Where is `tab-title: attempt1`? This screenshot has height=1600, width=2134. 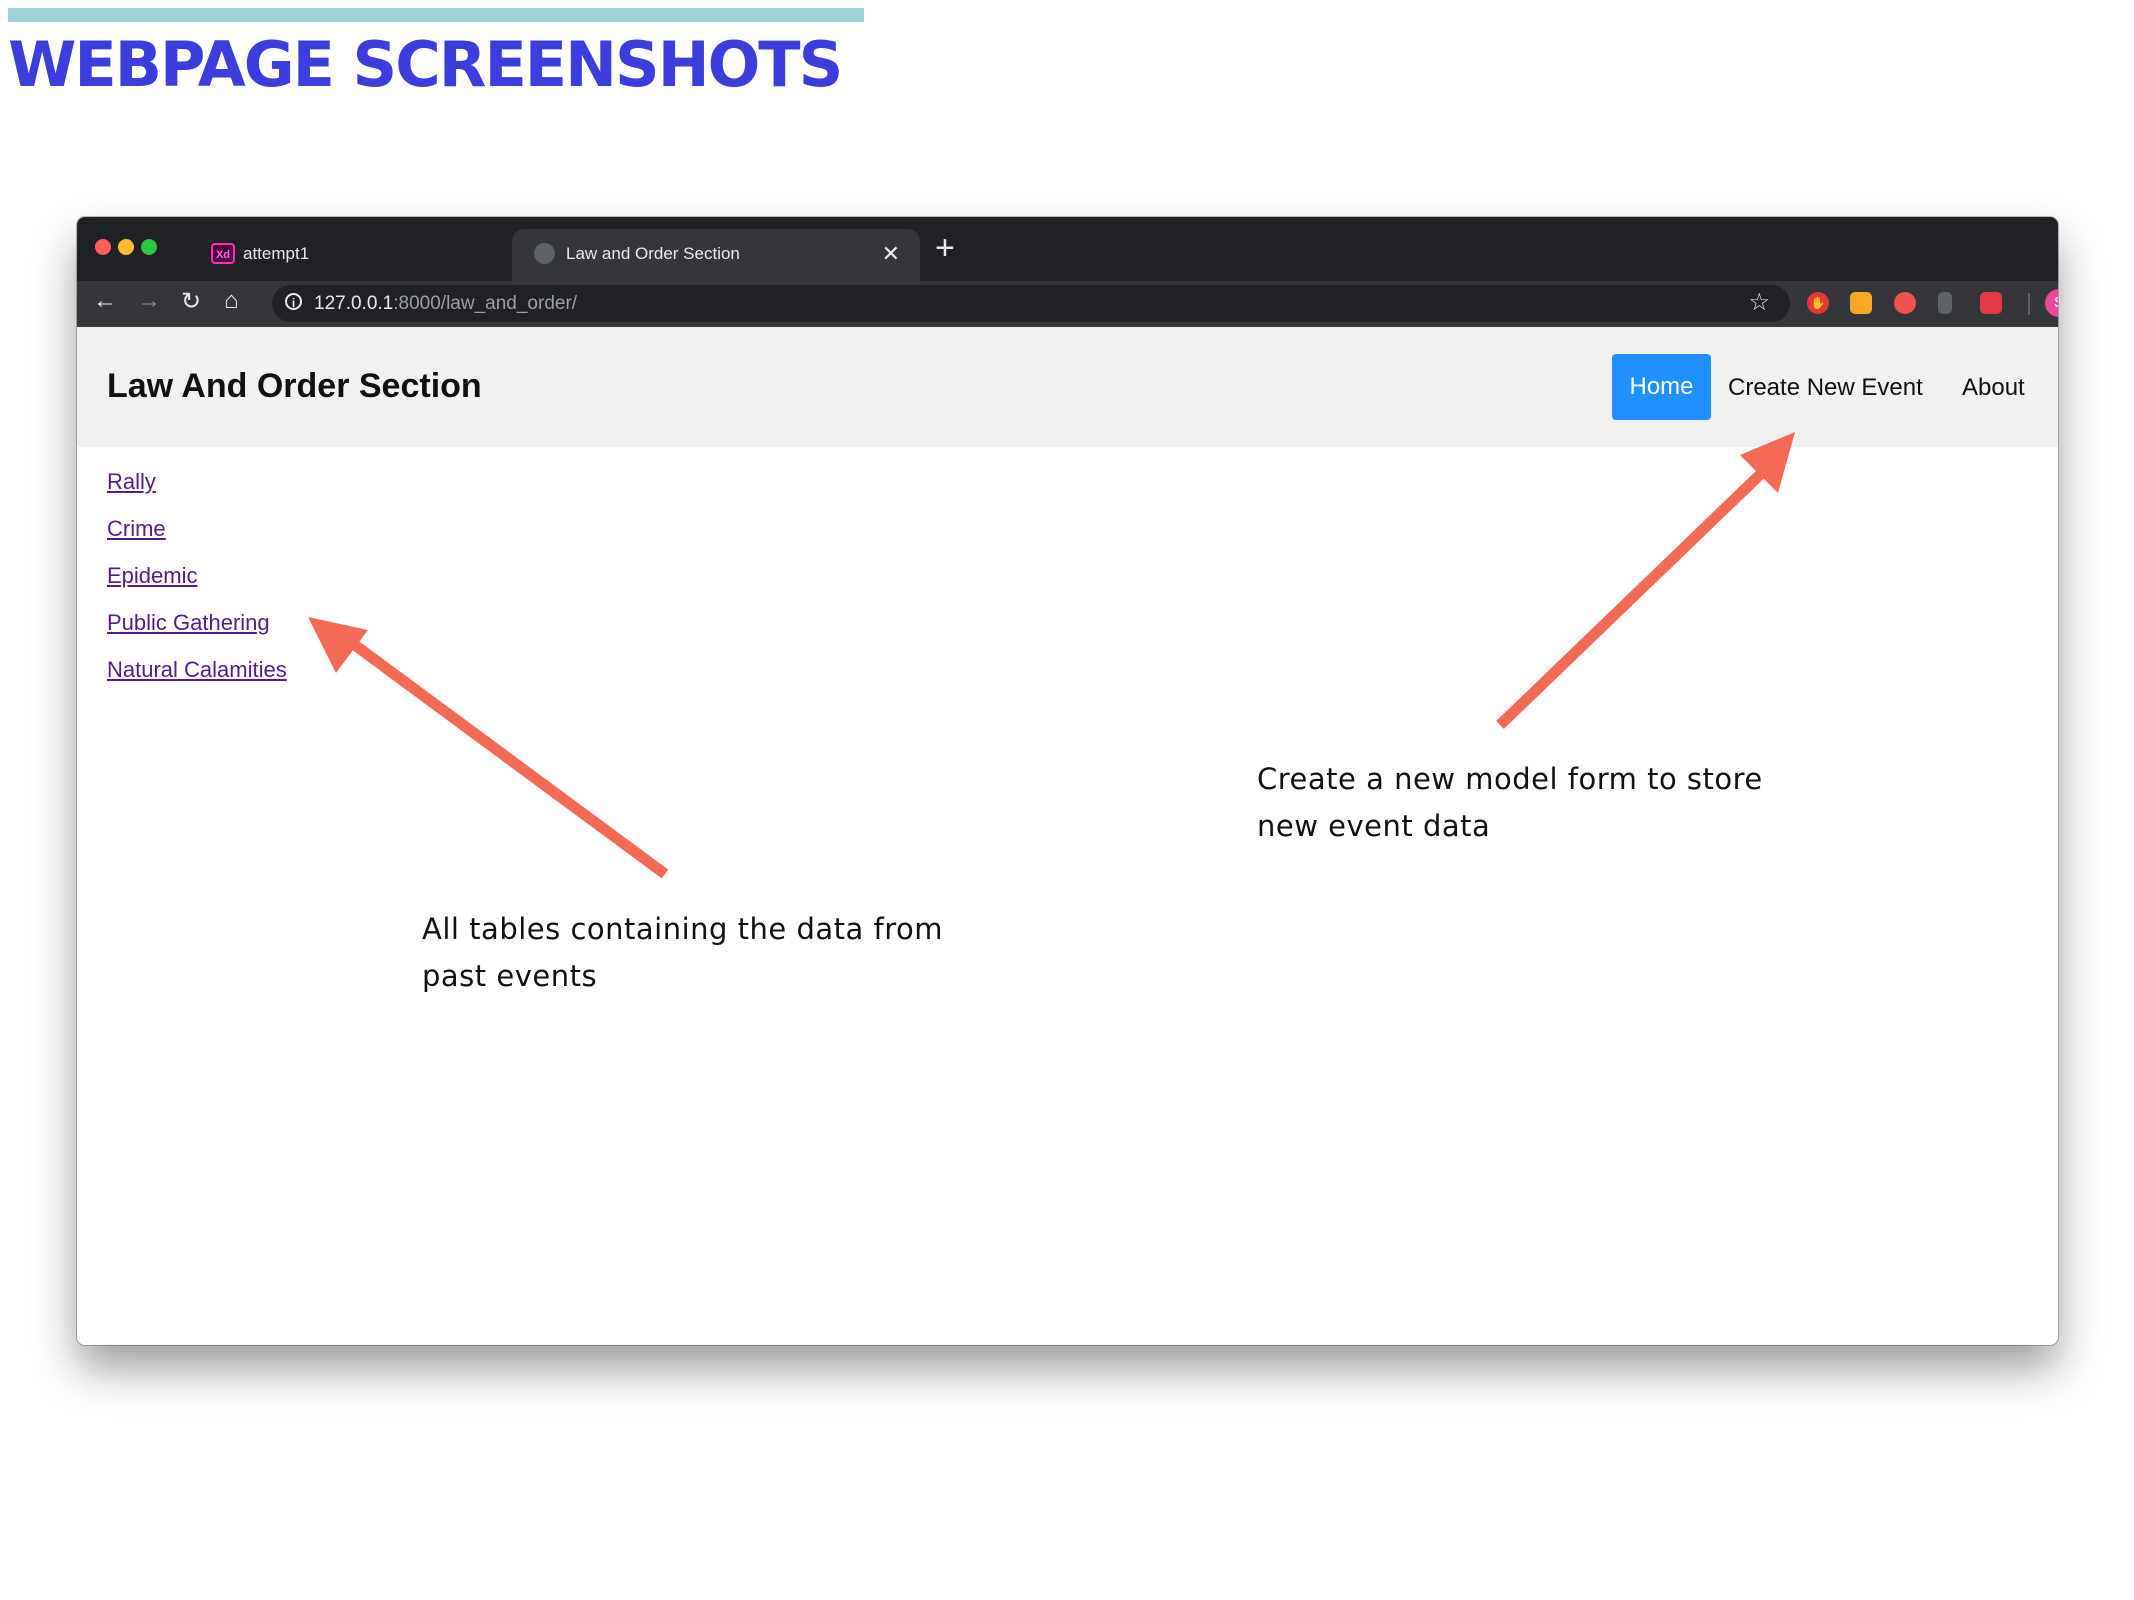 tab-title: attempt1 is located at coordinates (276, 253).